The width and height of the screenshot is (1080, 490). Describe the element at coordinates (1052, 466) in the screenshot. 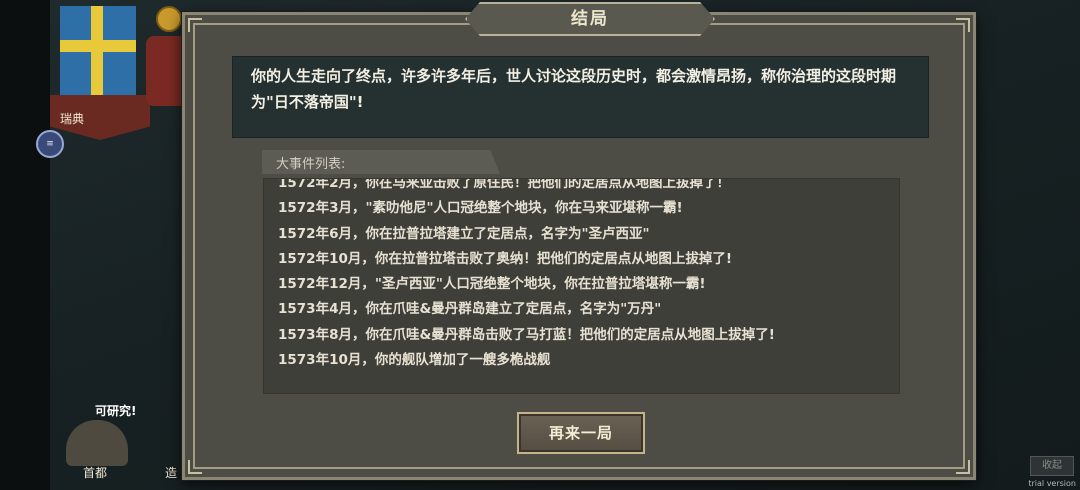

I see `collapse-button: 收起` at that location.